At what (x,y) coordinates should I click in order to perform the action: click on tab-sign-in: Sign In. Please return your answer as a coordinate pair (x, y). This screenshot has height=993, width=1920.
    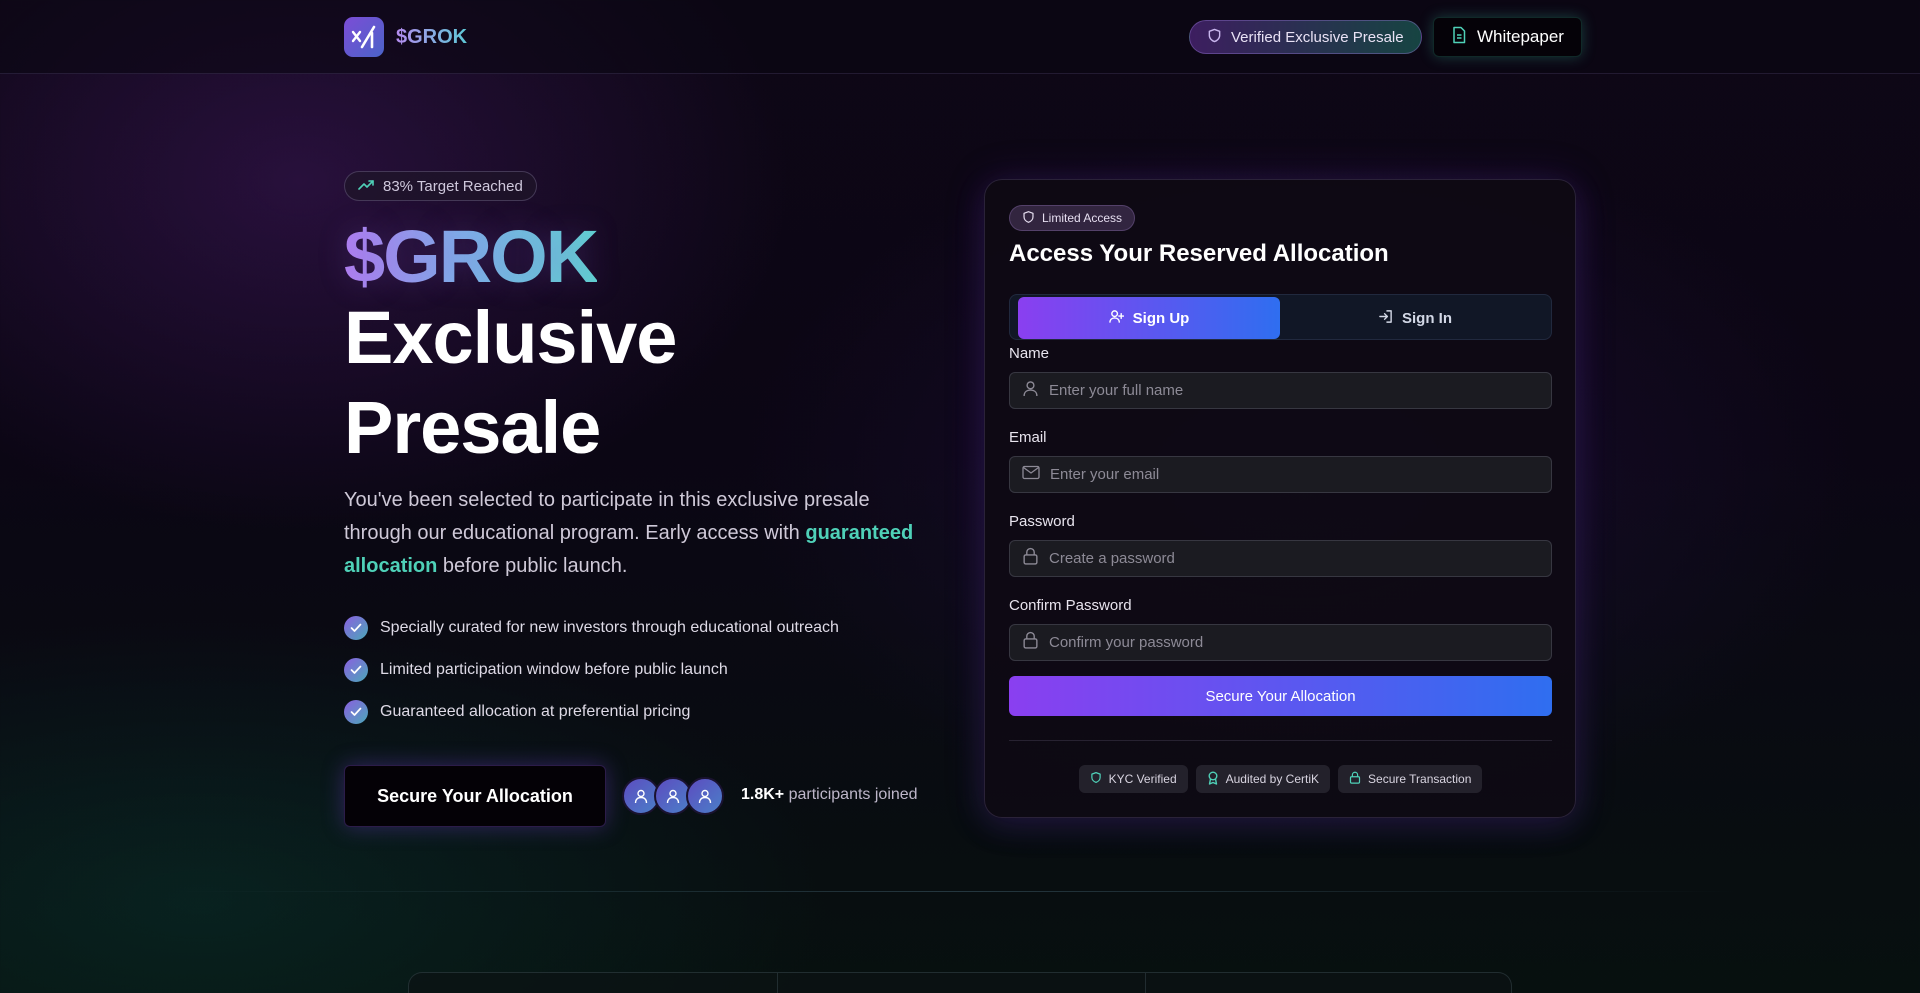
    Looking at the image, I should click on (1415, 318).